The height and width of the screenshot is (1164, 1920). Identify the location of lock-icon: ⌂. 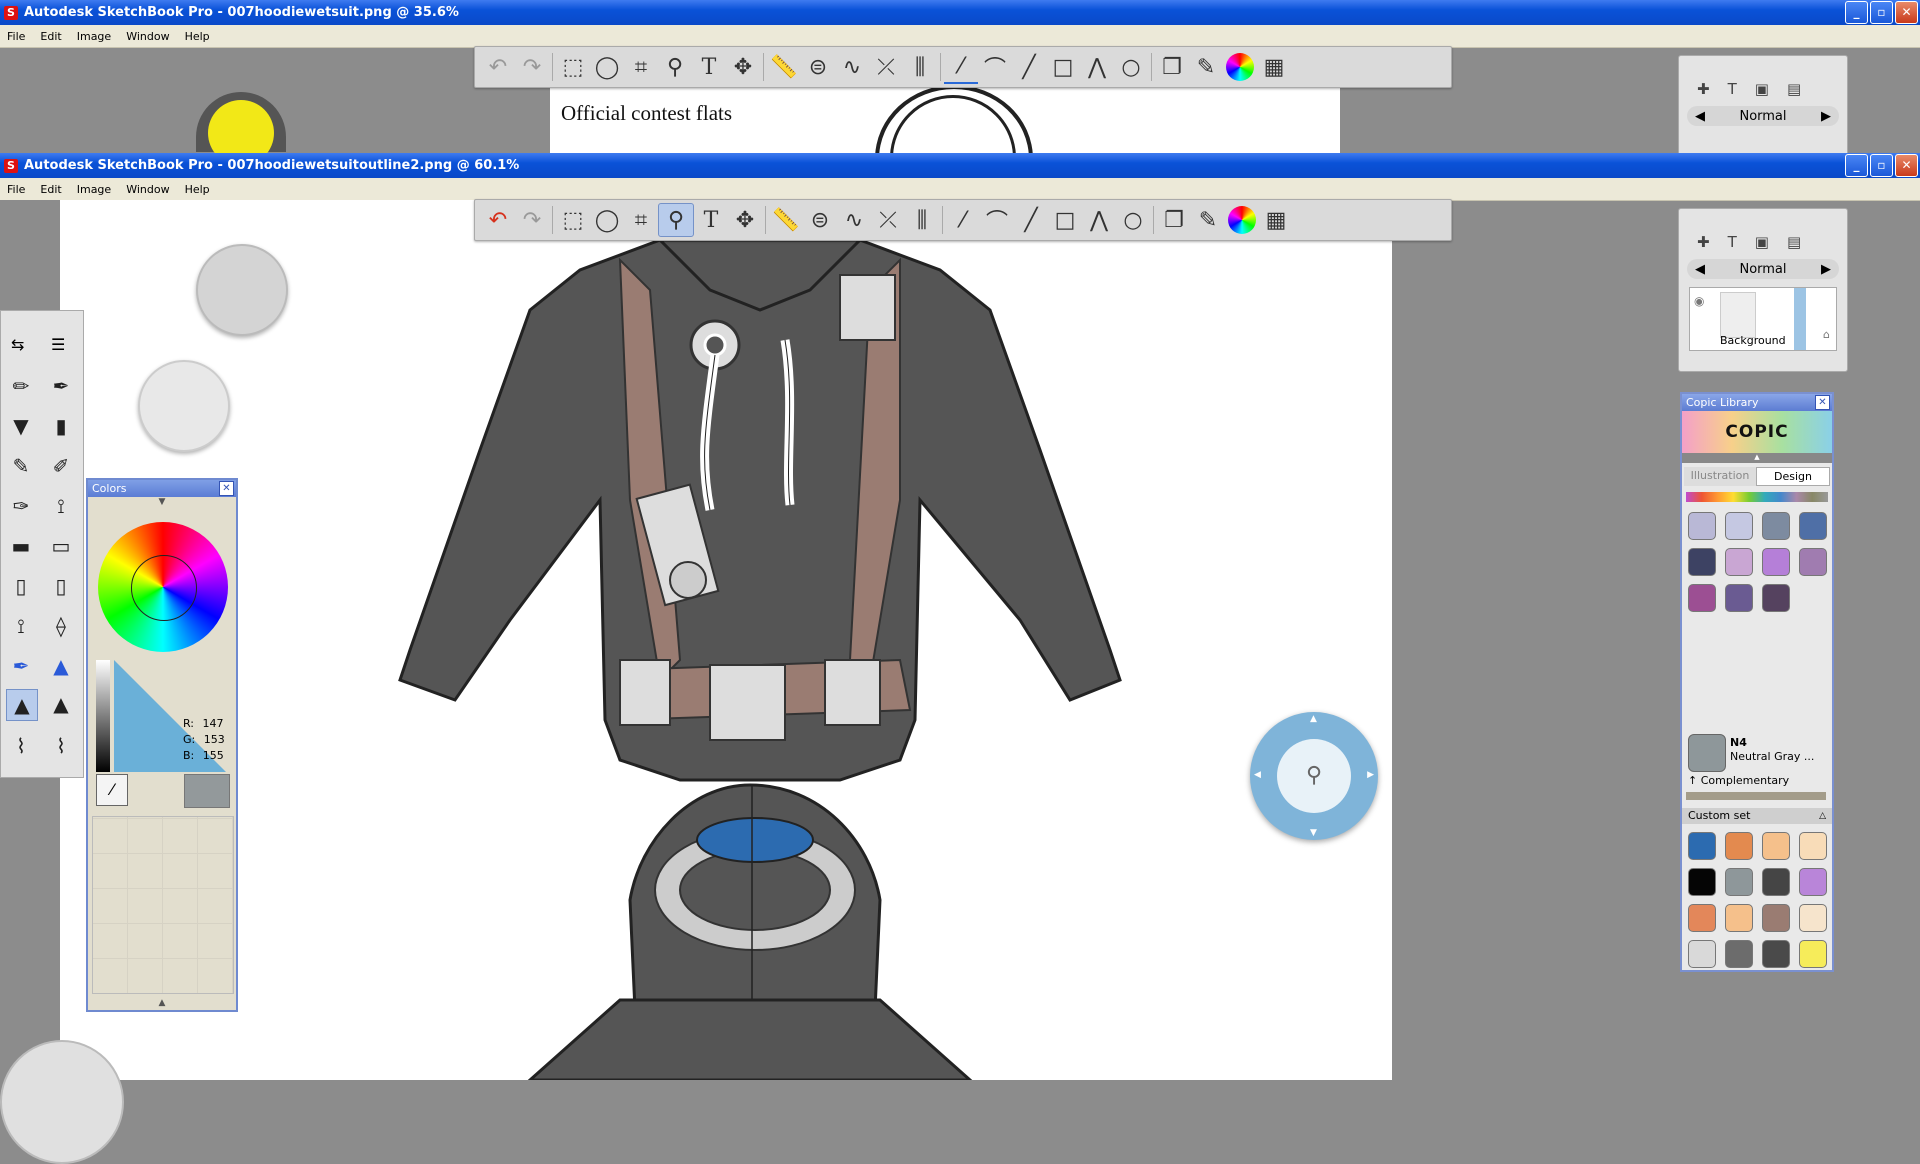
(1826, 334).